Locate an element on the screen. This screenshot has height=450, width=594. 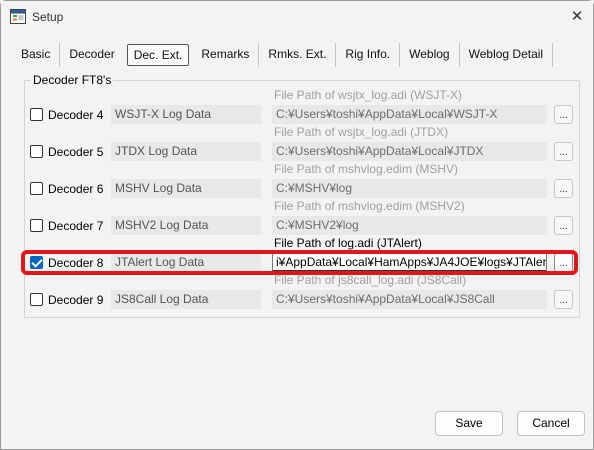
group-title: Decoder FT8's is located at coordinates (72, 80).